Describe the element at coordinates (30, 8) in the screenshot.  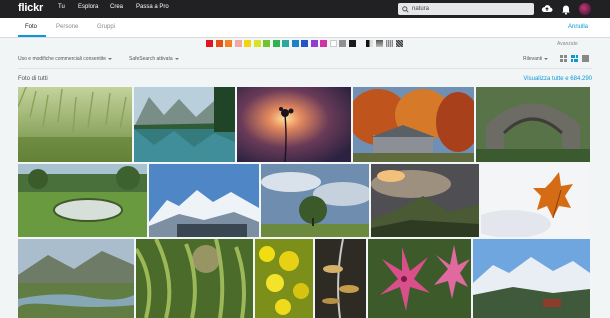
I see `flickr-logo: flickr` at that location.